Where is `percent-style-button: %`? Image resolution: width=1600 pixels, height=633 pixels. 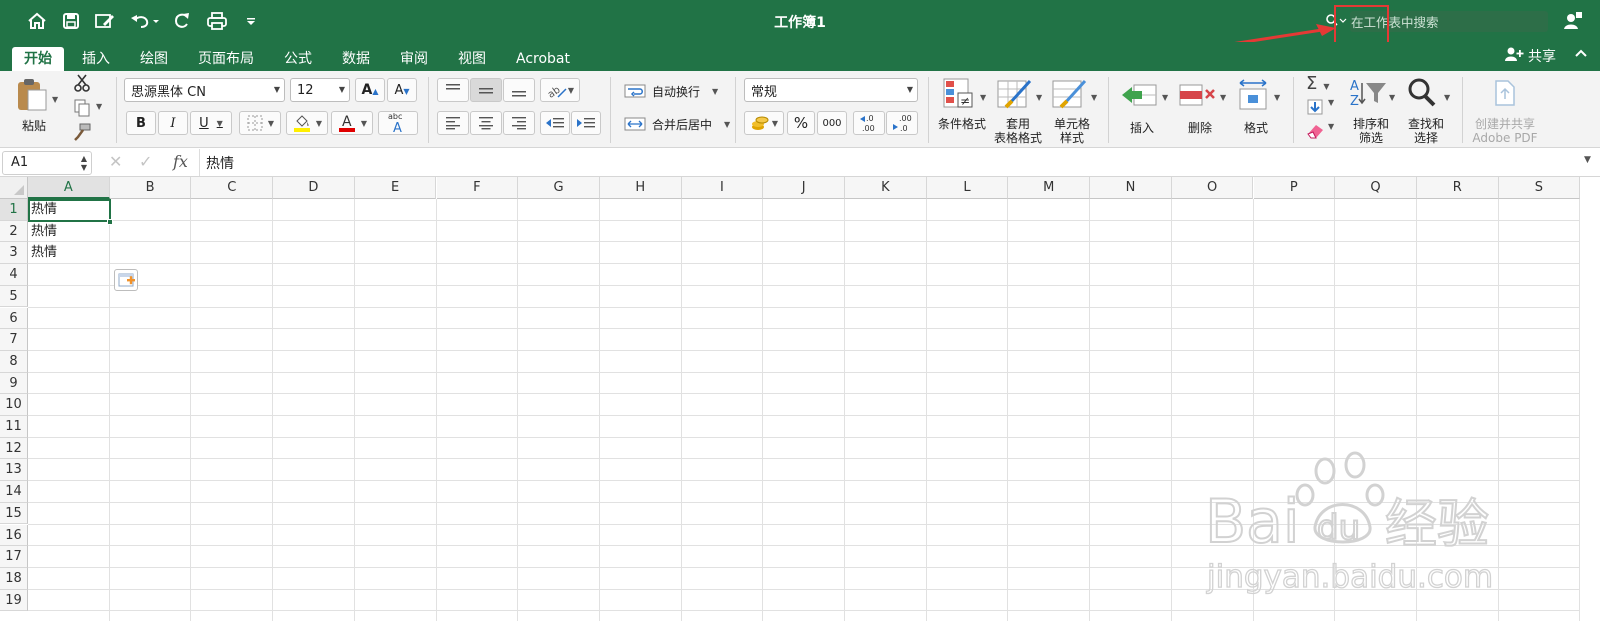
percent-style-button: % is located at coordinates (801, 123).